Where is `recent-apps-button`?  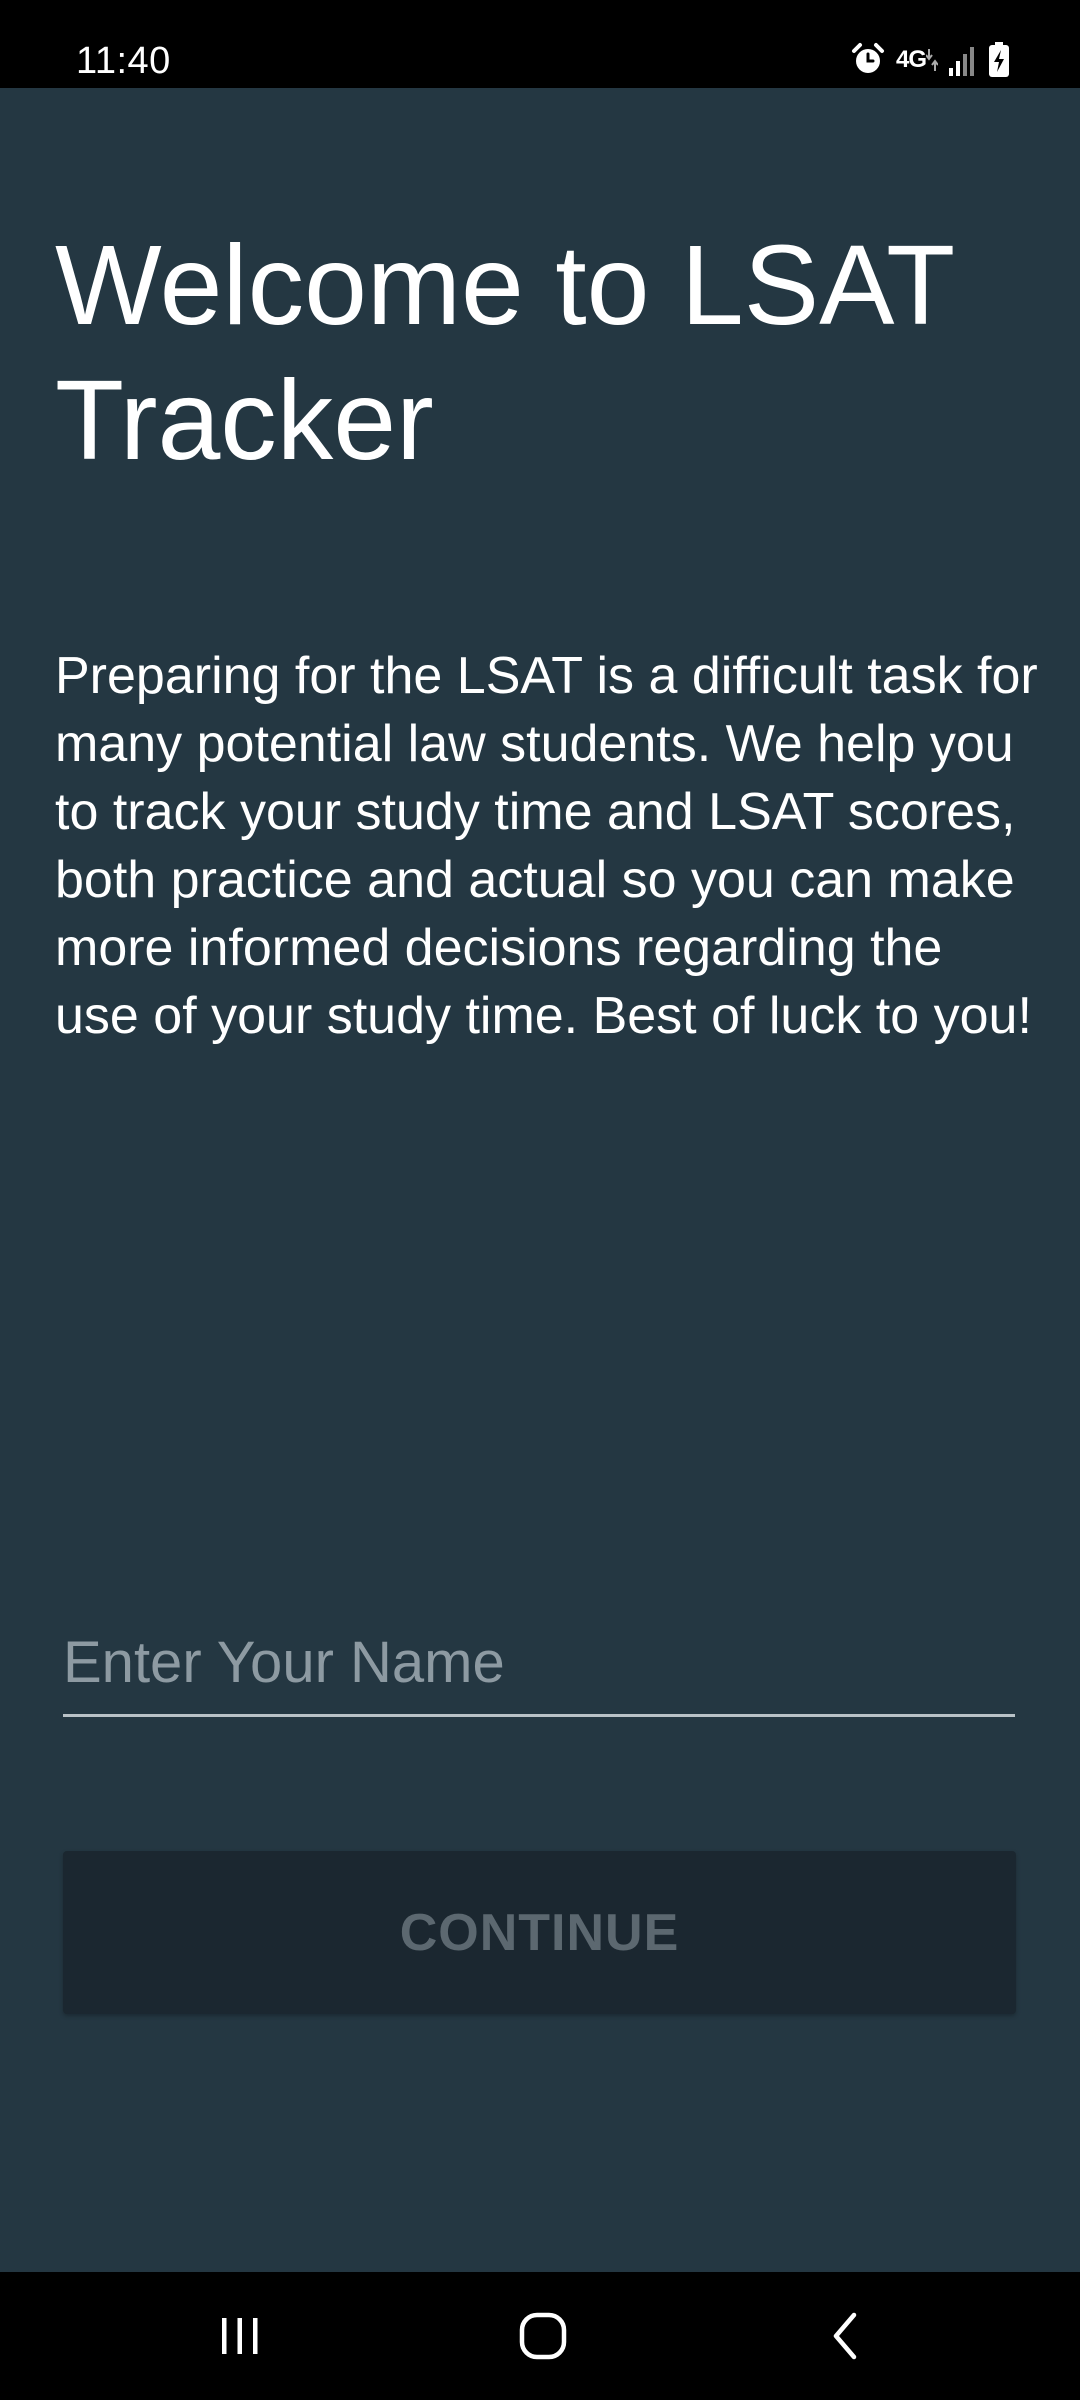 recent-apps-button is located at coordinates (240, 2336).